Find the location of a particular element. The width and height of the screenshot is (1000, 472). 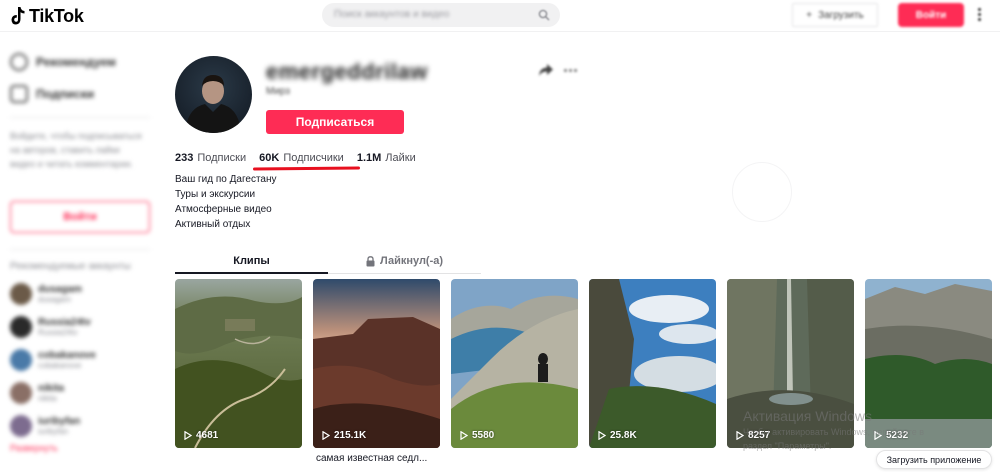

view-count: 5232 is located at coordinates (891, 435).